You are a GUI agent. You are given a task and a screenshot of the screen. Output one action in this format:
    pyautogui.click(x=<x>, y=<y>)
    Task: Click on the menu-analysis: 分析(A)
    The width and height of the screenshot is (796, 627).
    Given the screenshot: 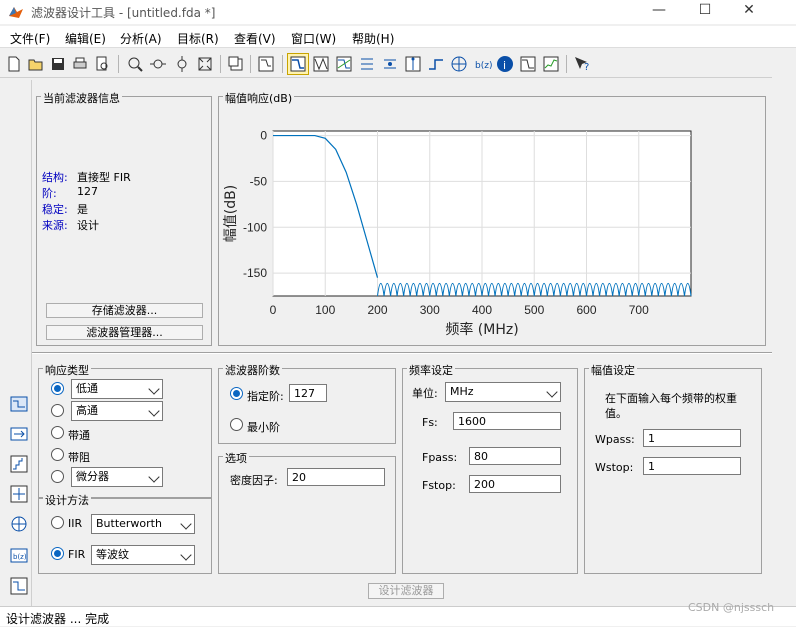 What is the action you would take?
    pyautogui.click(x=141, y=38)
    